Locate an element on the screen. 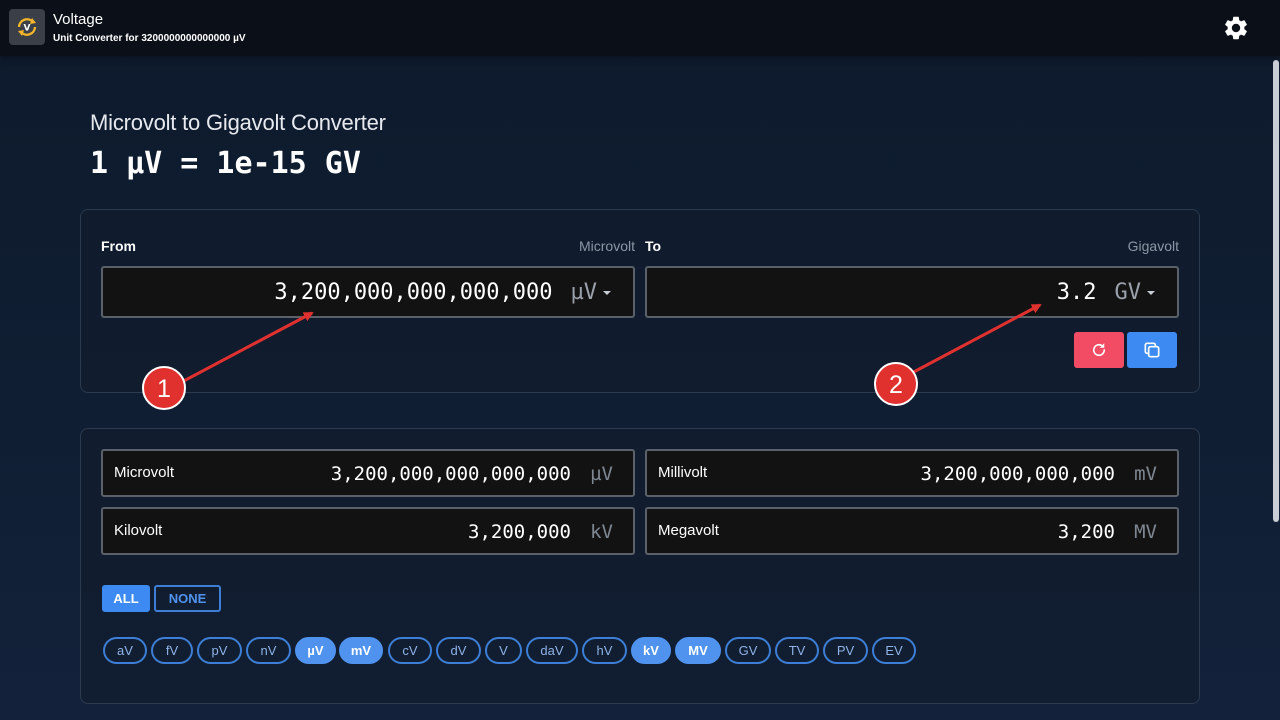 The image size is (1280, 720). result-unit-name: Megavolt is located at coordinates (688, 530).